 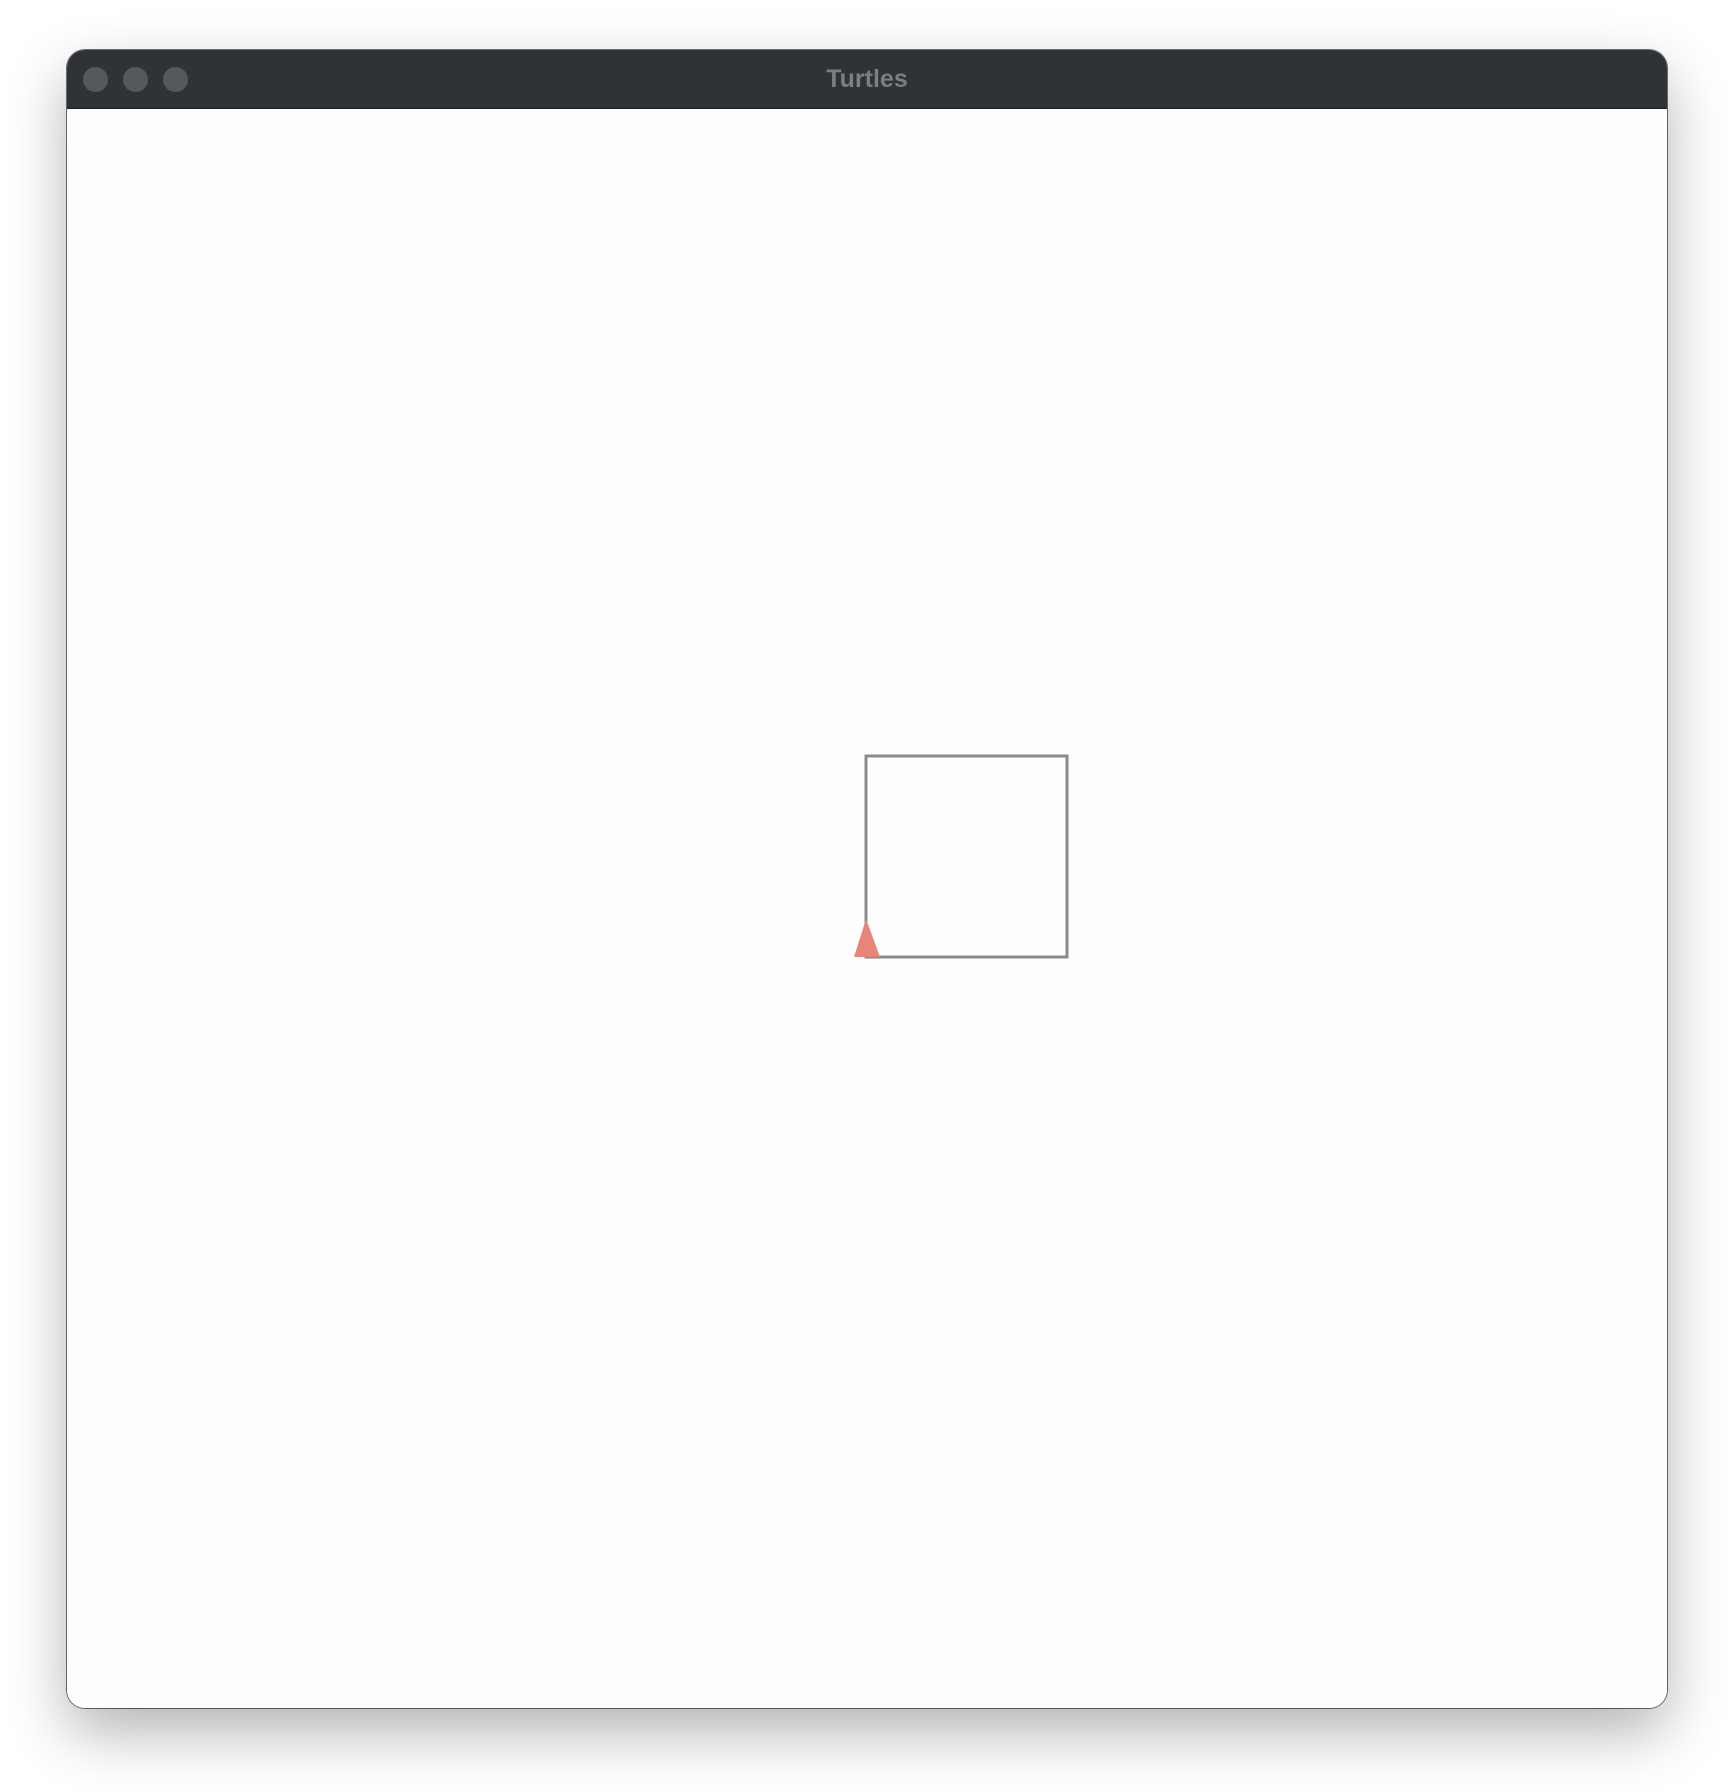 I want to click on window-title: Turtles, so click(x=867, y=79).